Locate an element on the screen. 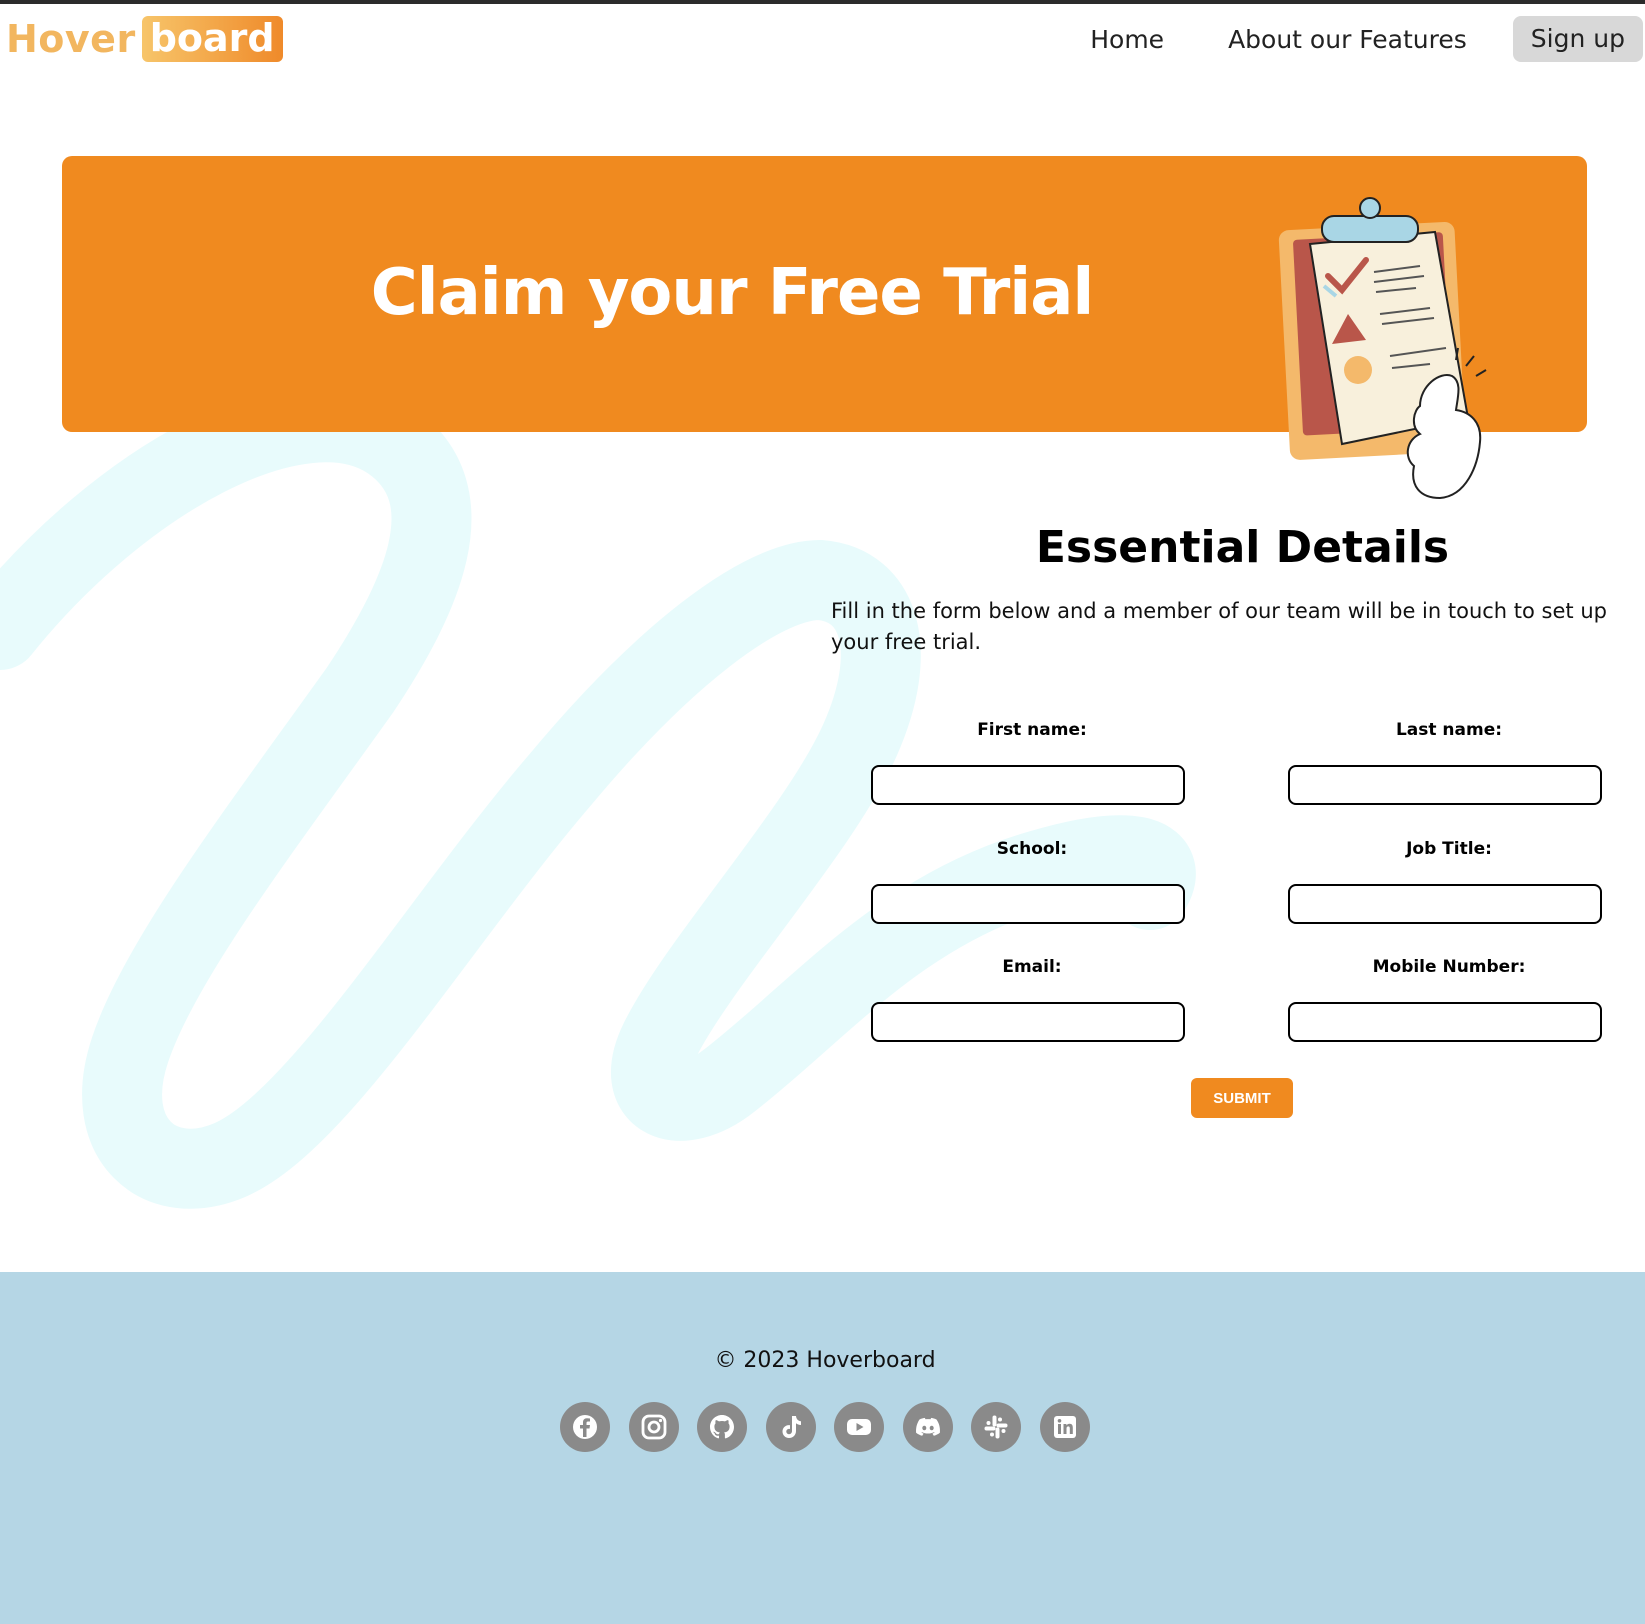 The height and width of the screenshot is (1624, 1645). hoverboard-logo: Hover board is located at coordinates (144, 39).